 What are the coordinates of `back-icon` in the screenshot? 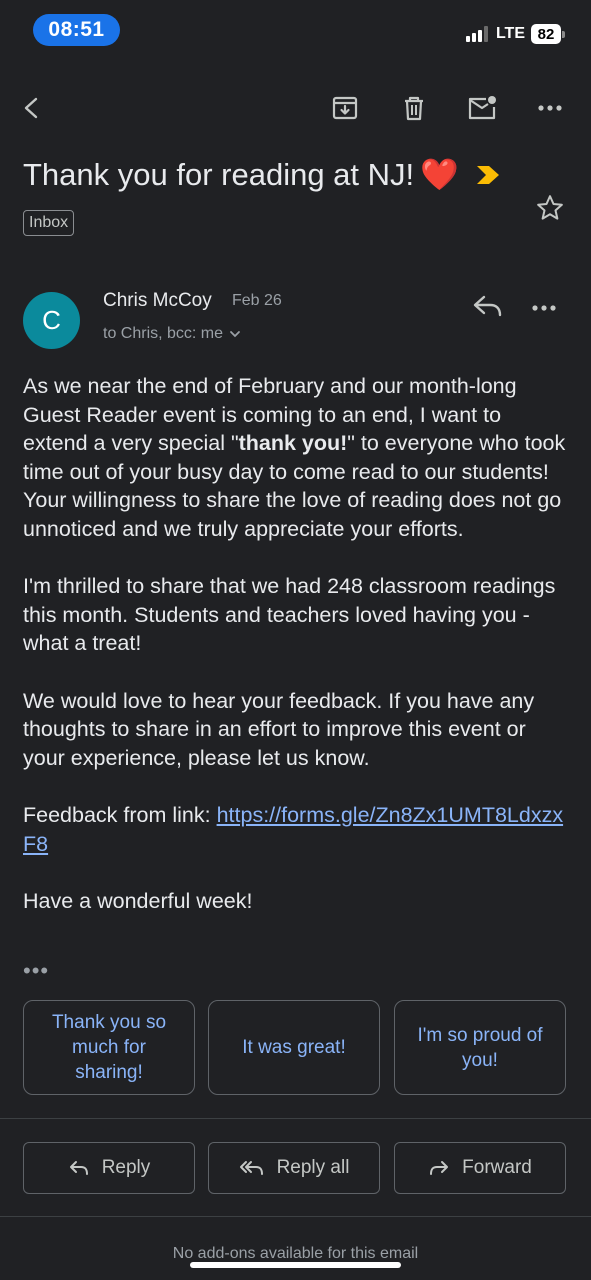 It's located at (31, 108).